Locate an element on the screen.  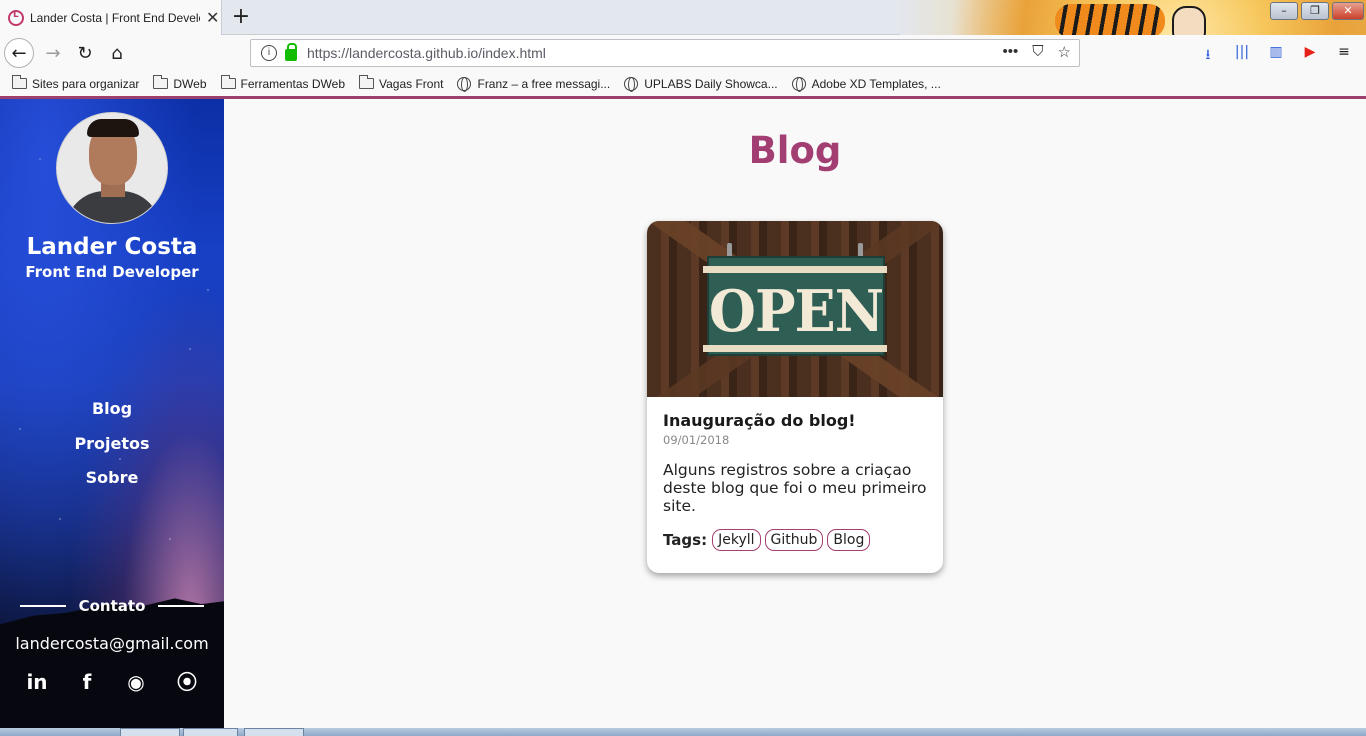
page-actions-icon: ••• is located at coordinates (1011, 52).